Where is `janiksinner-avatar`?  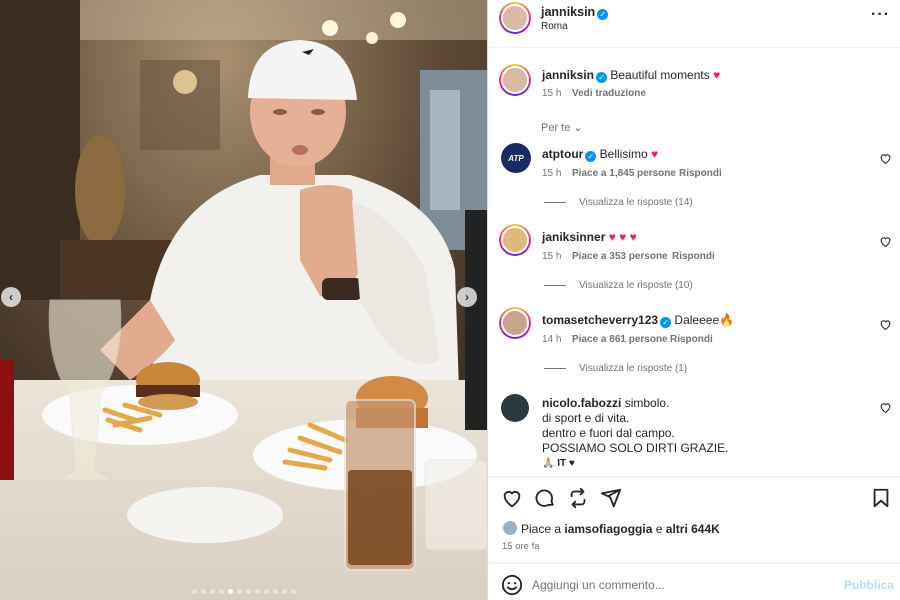 janiksinner-avatar is located at coordinates (515, 240).